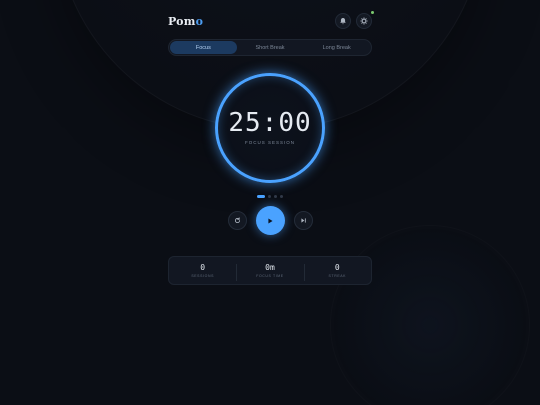 This screenshot has height=405, width=540. I want to click on skip-icon, so click(303, 220).